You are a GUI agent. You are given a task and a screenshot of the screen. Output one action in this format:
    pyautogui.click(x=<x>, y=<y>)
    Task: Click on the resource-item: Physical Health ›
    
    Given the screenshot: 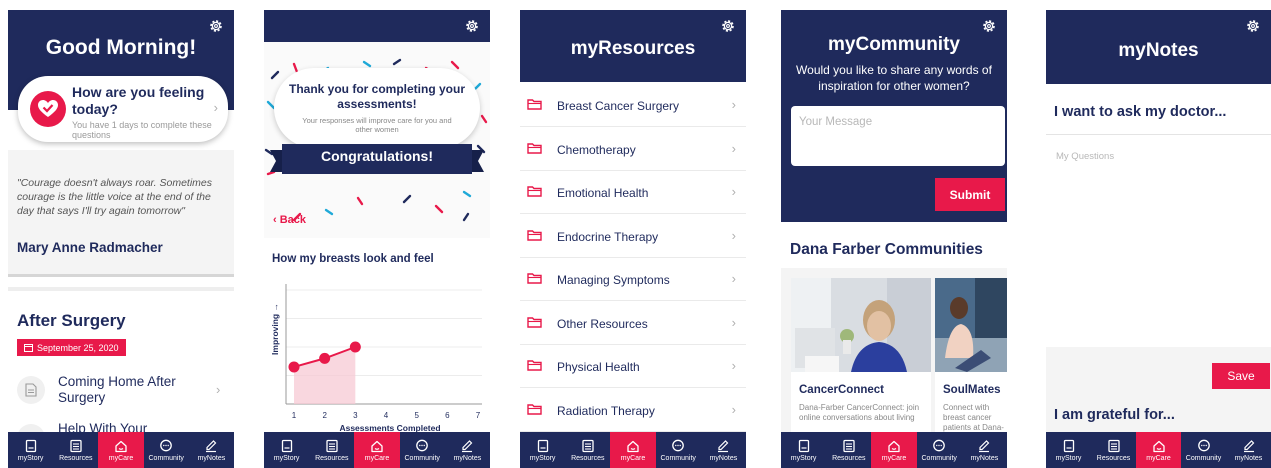 What is the action you would take?
    pyautogui.click(x=633, y=366)
    